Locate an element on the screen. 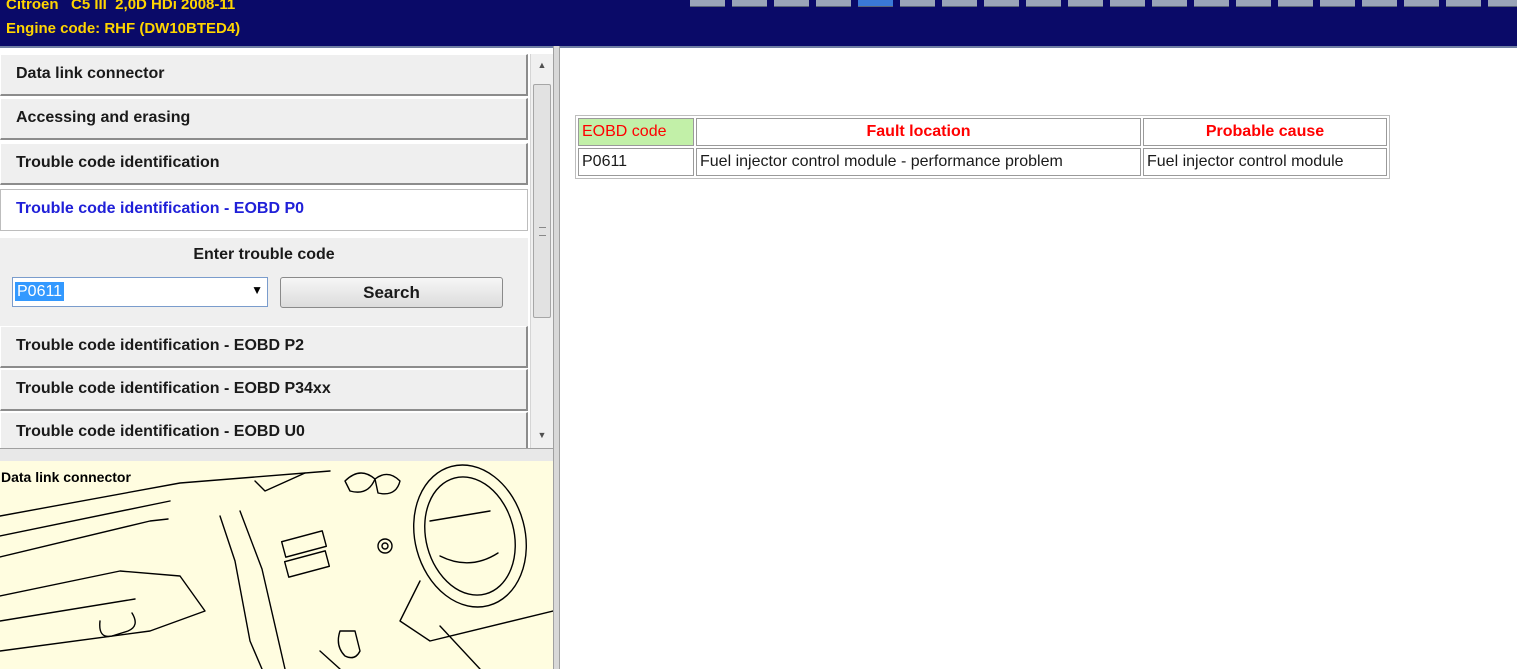 This screenshot has height=669, width=1517. search-title: Enter trouble code is located at coordinates (264, 254).